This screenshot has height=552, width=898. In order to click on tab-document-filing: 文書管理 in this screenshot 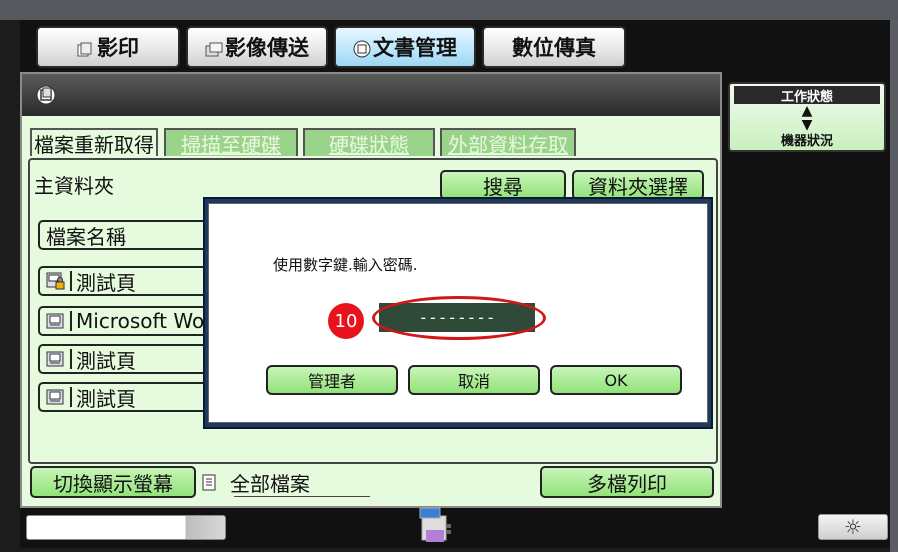, I will do `click(405, 47)`.